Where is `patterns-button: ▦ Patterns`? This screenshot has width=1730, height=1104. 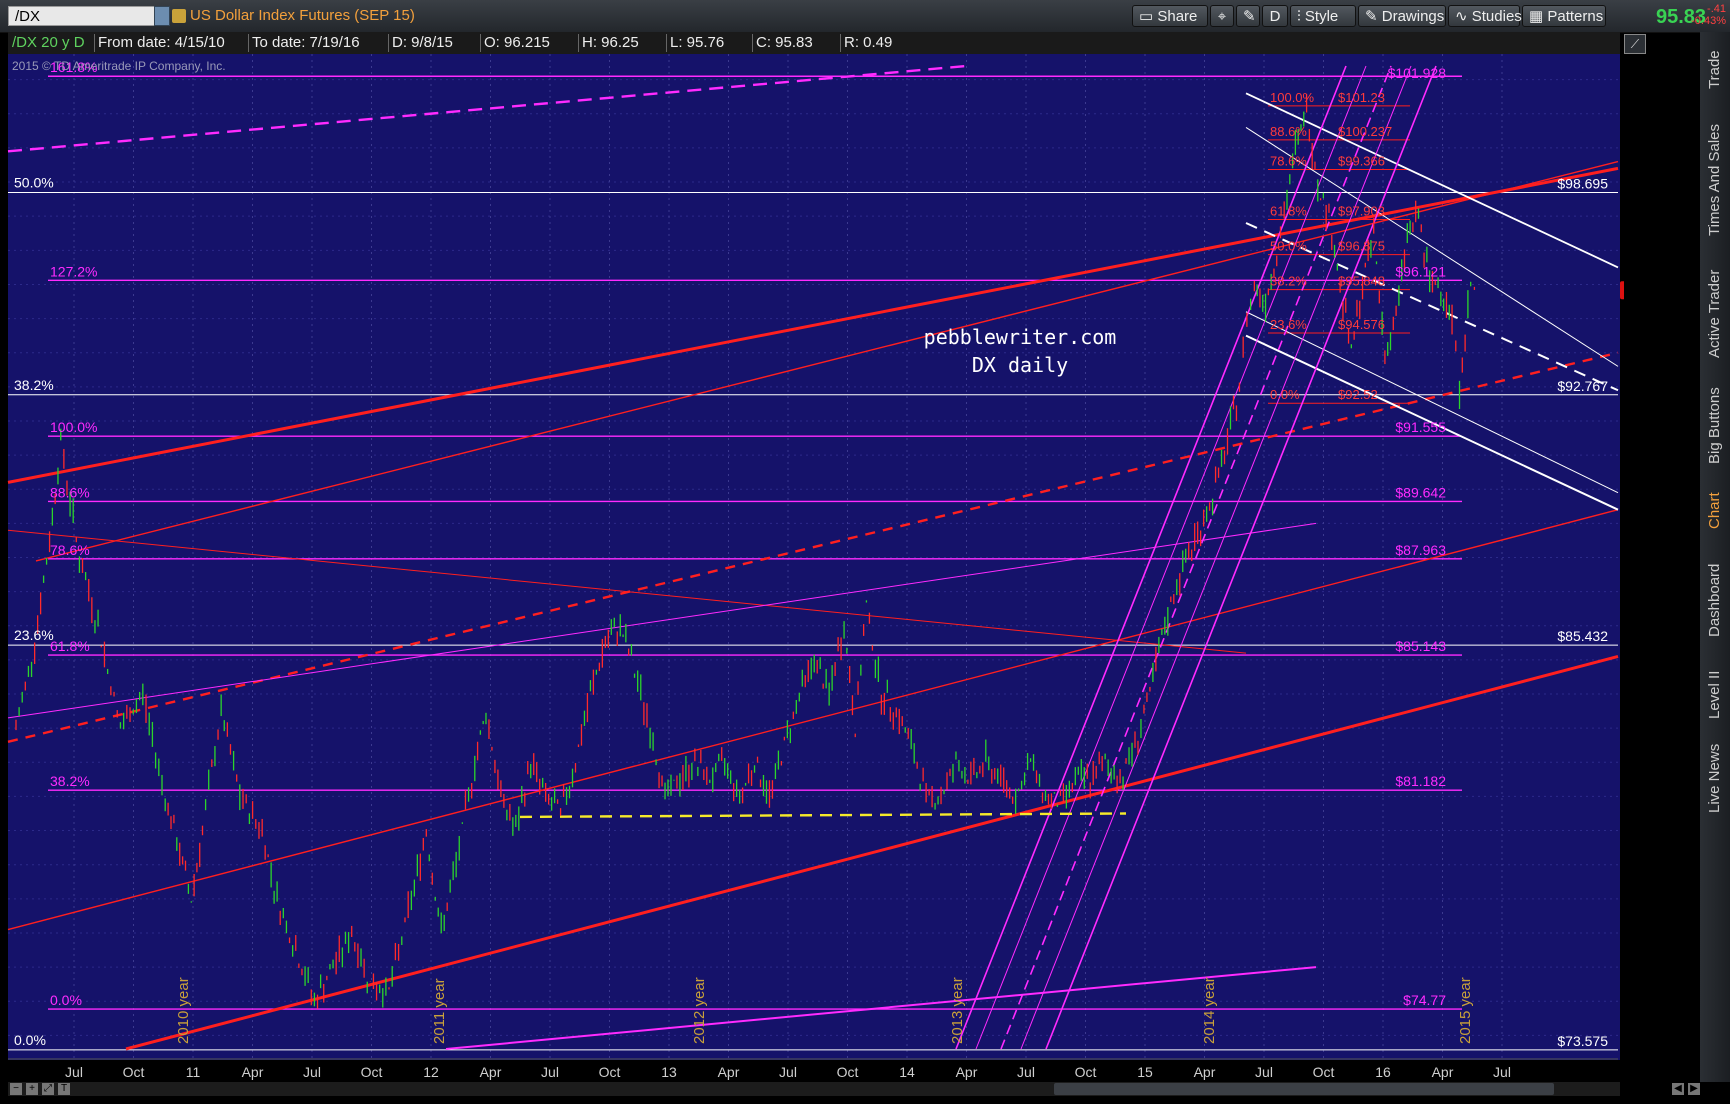
patterns-button: ▦ Patterns is located at coordinates (1564, 16).